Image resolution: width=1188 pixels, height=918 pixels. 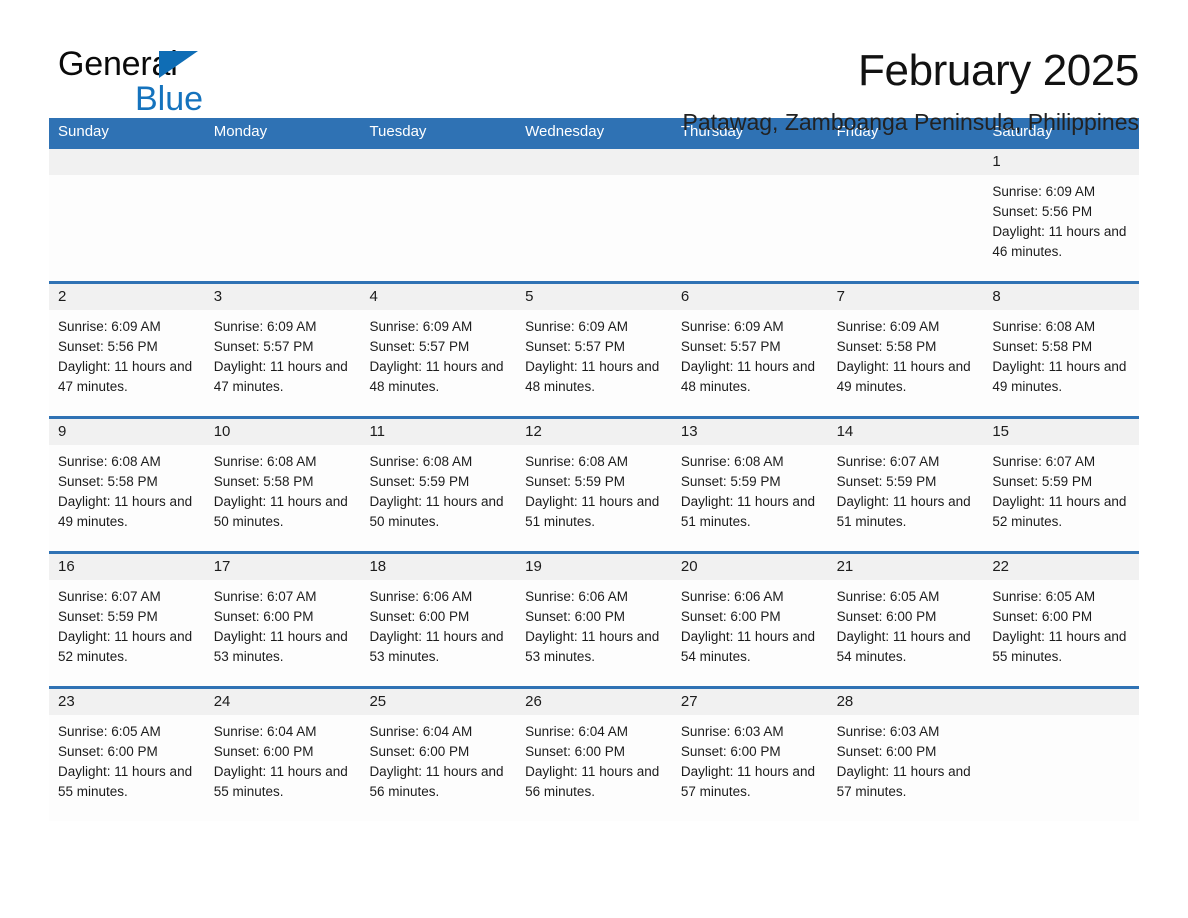 I want to click on day-number: 15, so click(x=1000, y=431).